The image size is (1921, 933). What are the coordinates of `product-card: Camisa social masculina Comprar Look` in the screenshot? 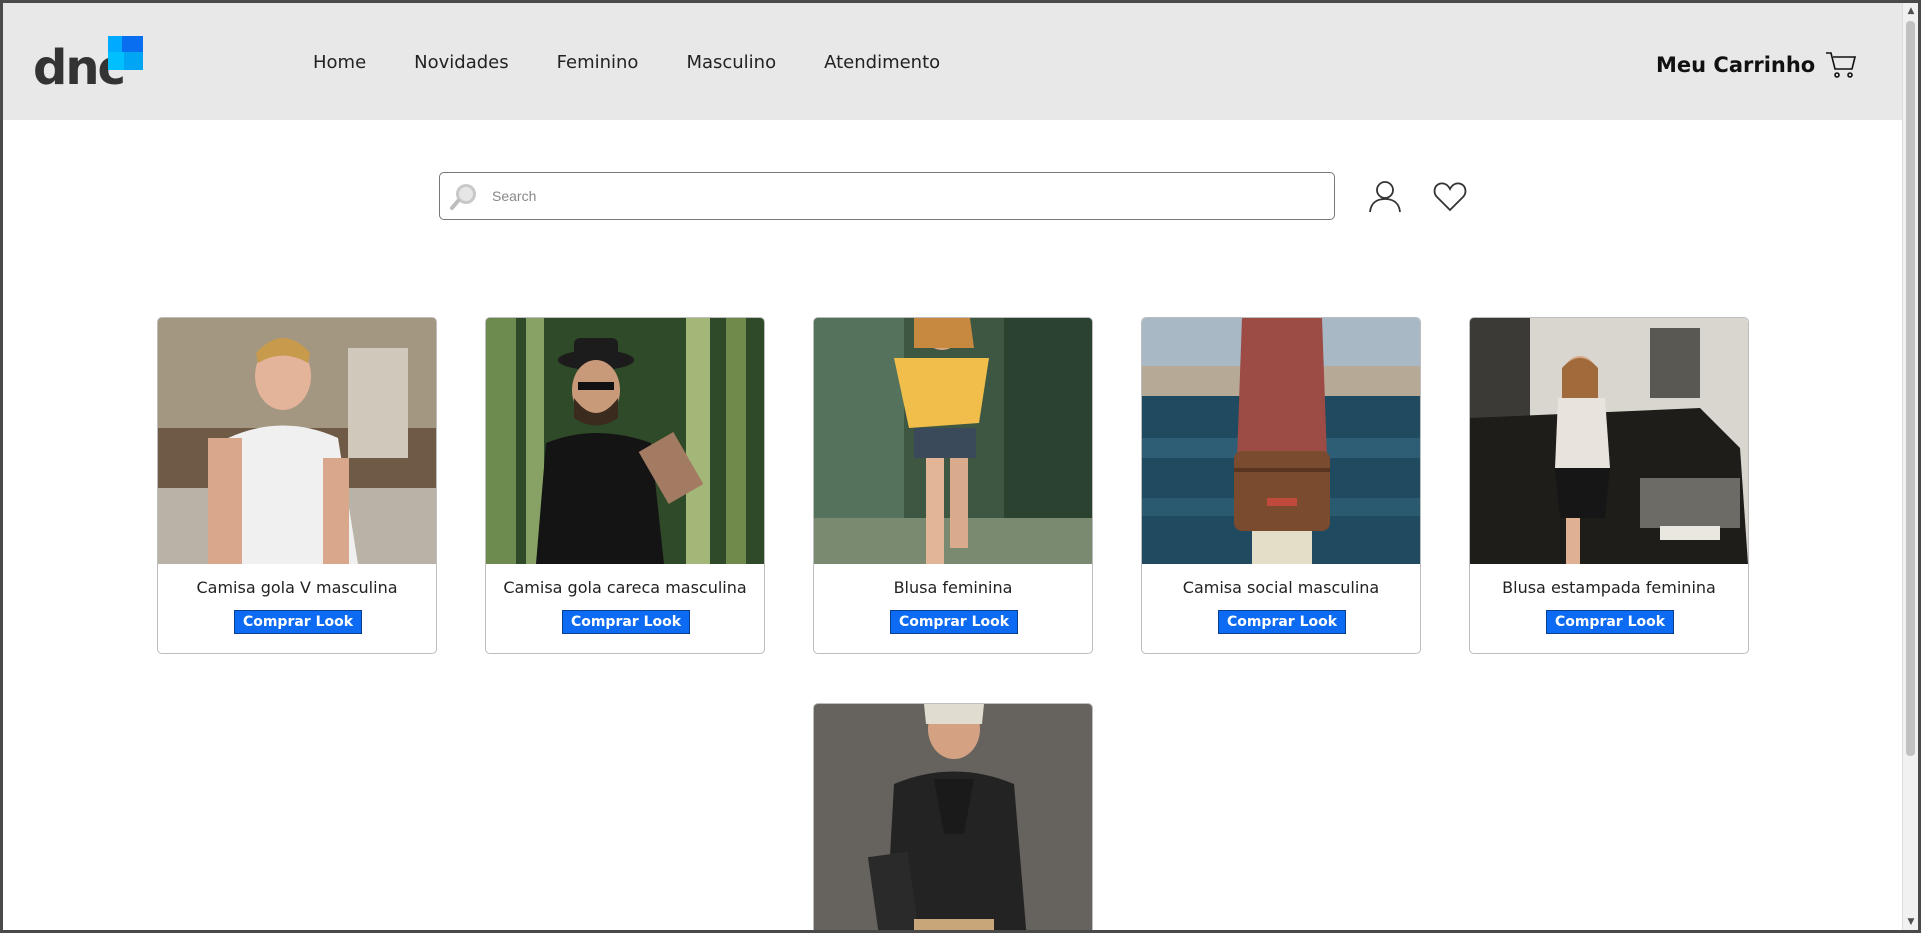 It's located at (1281, 485).